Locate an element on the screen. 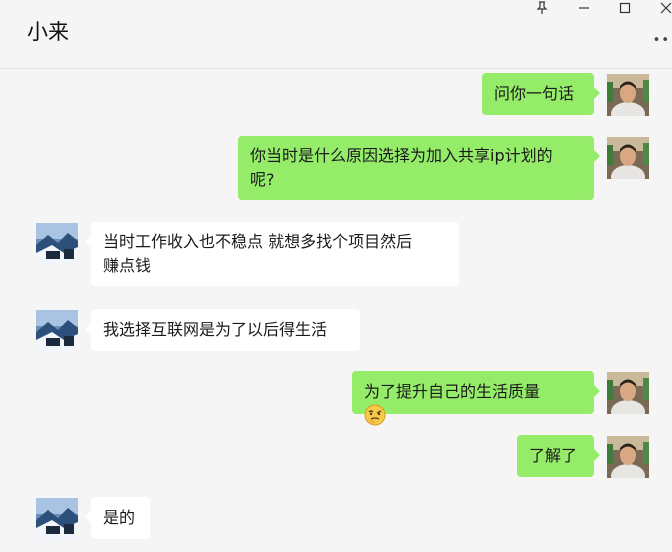 The width and height of the screenshot is (672, 552). chat-title: 小来 is located at coordinates (48, 32).